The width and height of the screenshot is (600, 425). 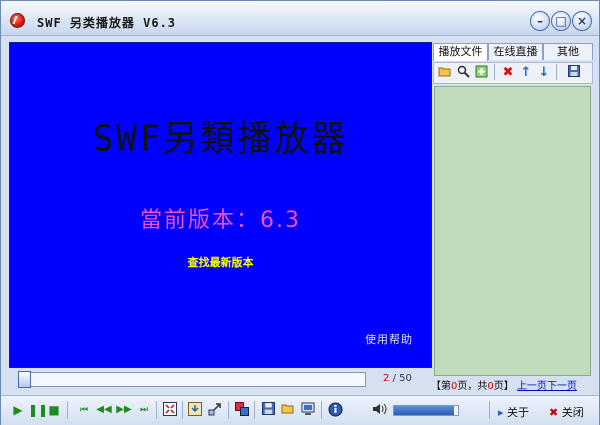 I want to click on volume-level, so click(x=424, y=410).